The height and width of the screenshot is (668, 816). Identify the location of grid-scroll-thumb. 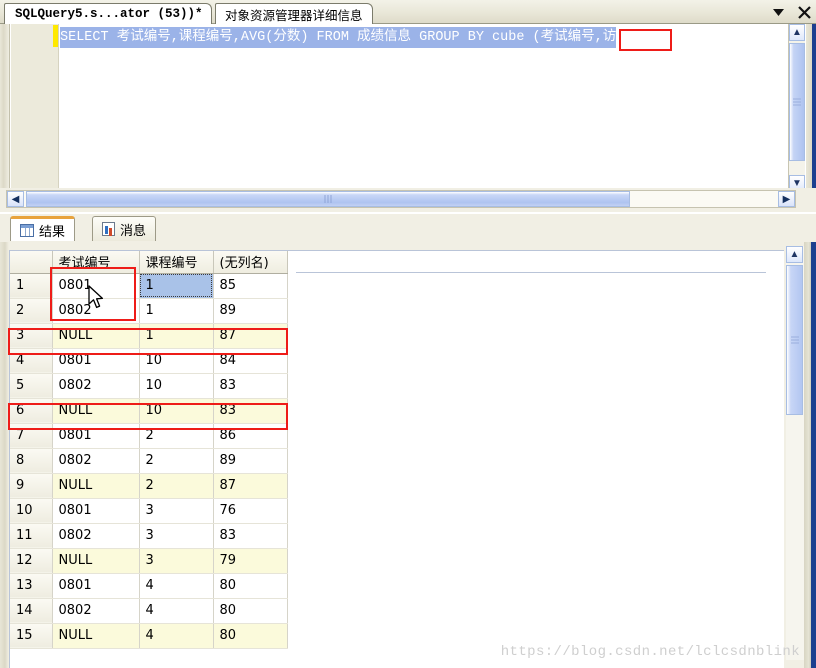
(794, 340).